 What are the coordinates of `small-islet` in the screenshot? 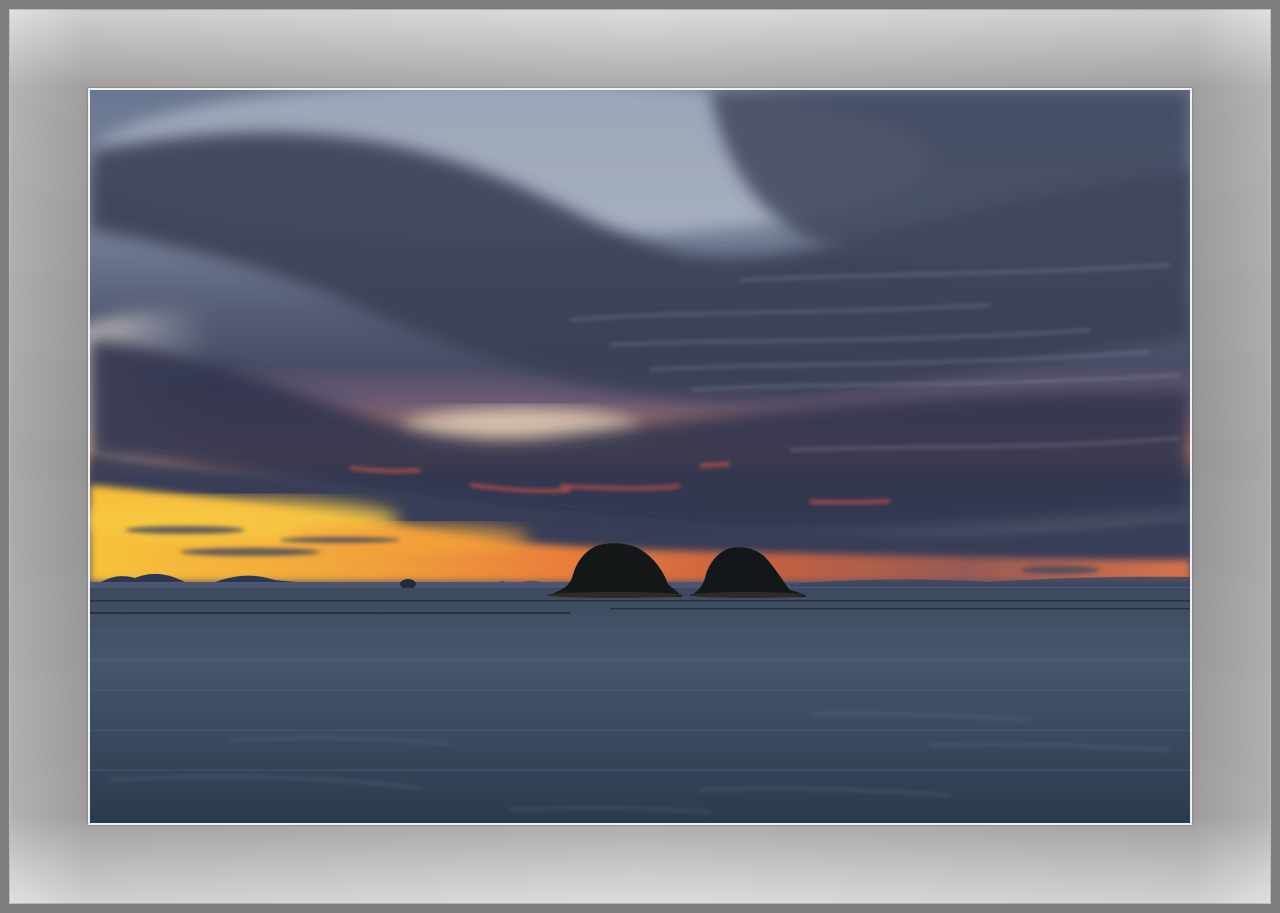 It's located at (408, 584).